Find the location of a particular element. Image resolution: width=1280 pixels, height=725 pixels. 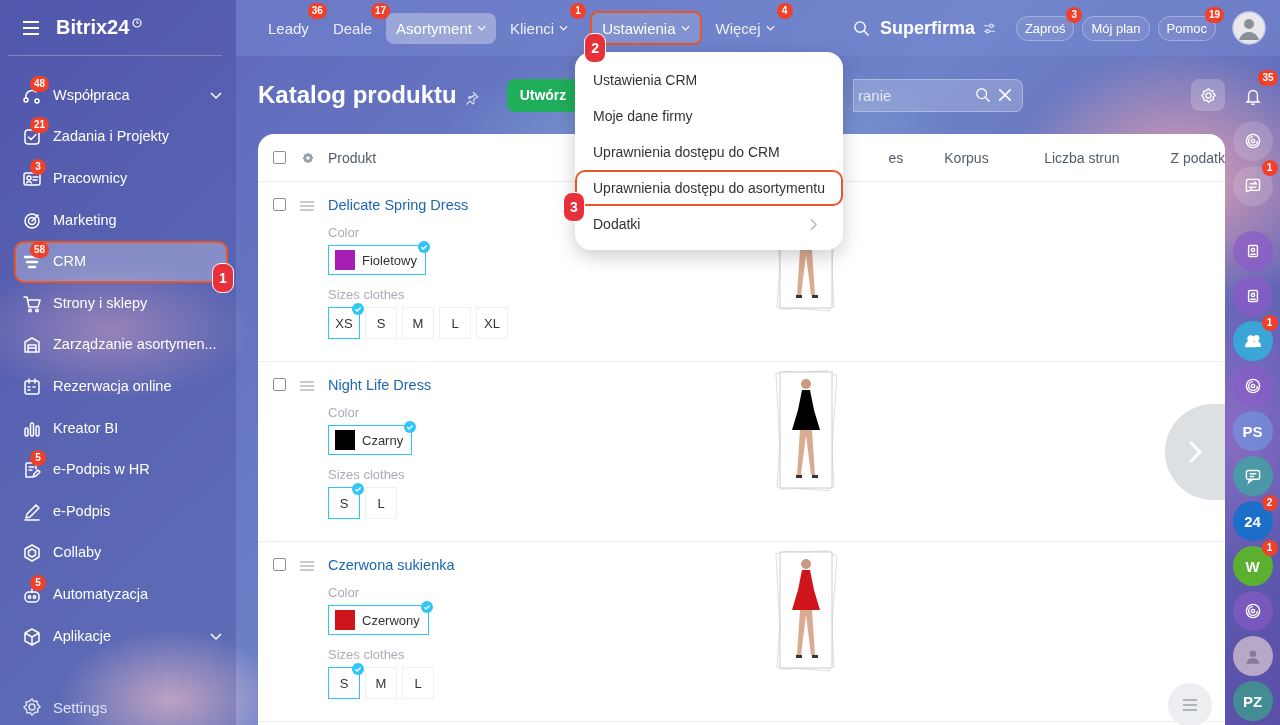

item-label: Collaby is located at coordinates (77, 553).